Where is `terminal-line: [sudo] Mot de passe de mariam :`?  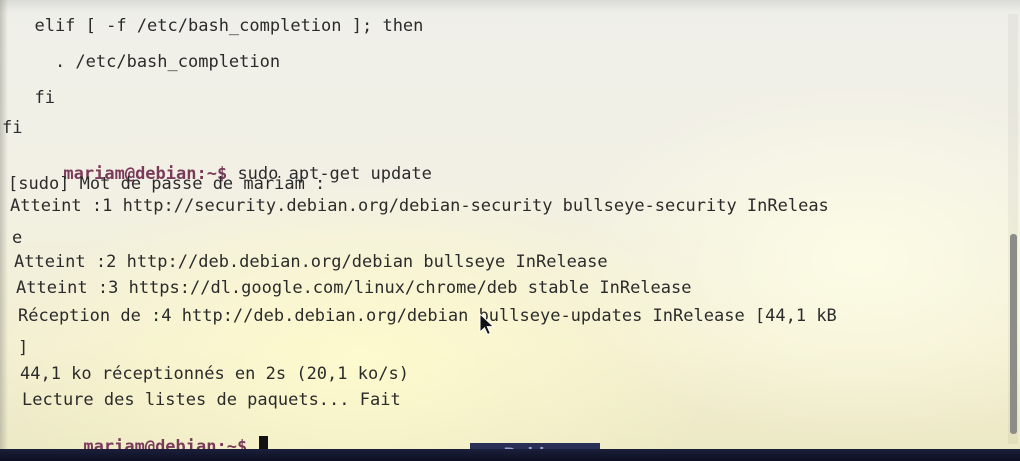
terminal-line: [sudo] Mot de passe de mariam : is located at coordinates (167, 184).